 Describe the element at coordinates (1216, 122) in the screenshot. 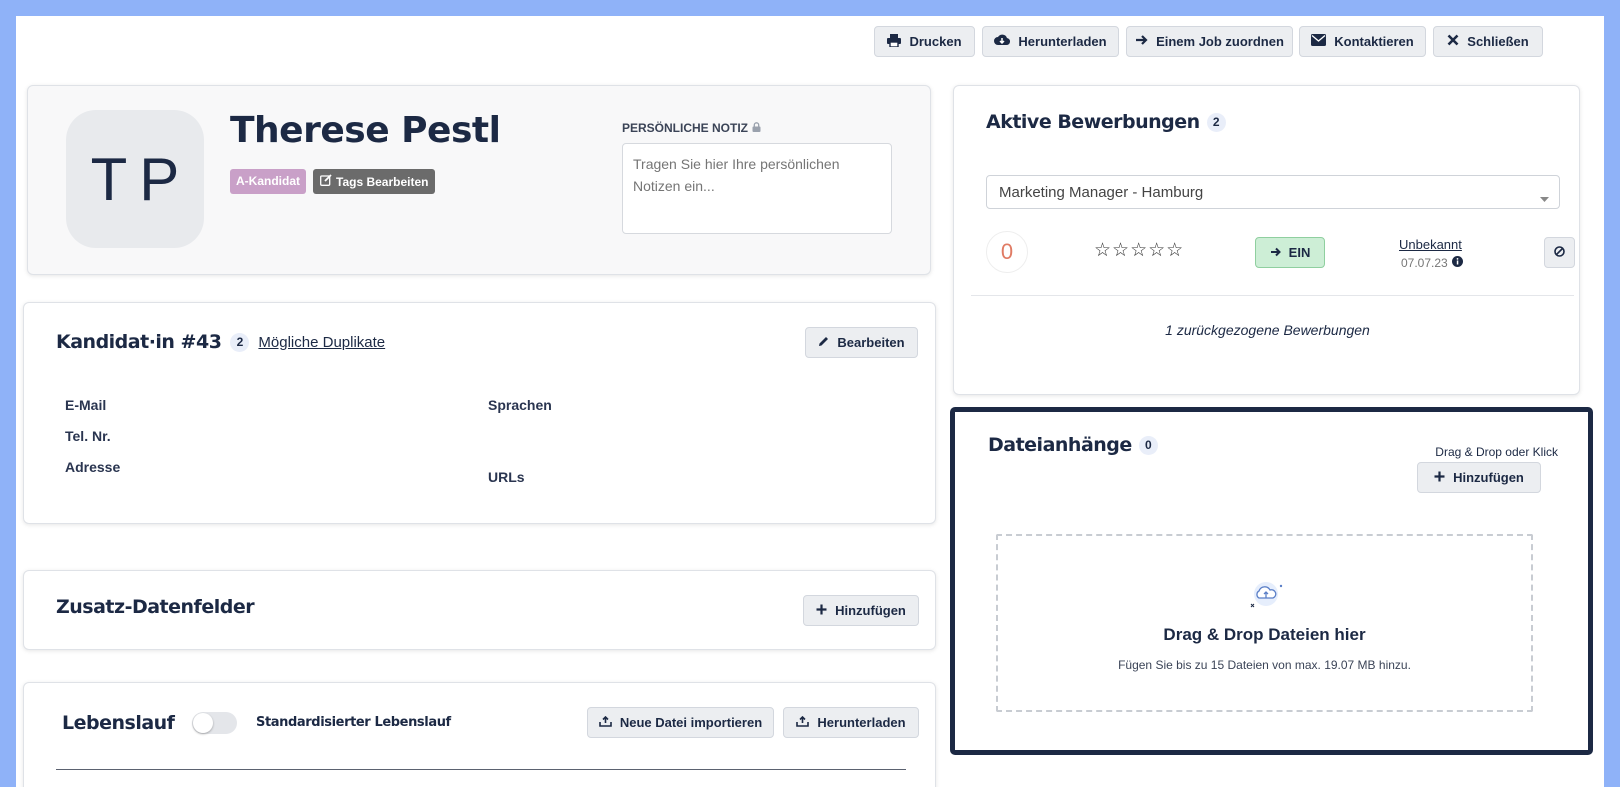

I see `applications-count-badge: 2` at that location.